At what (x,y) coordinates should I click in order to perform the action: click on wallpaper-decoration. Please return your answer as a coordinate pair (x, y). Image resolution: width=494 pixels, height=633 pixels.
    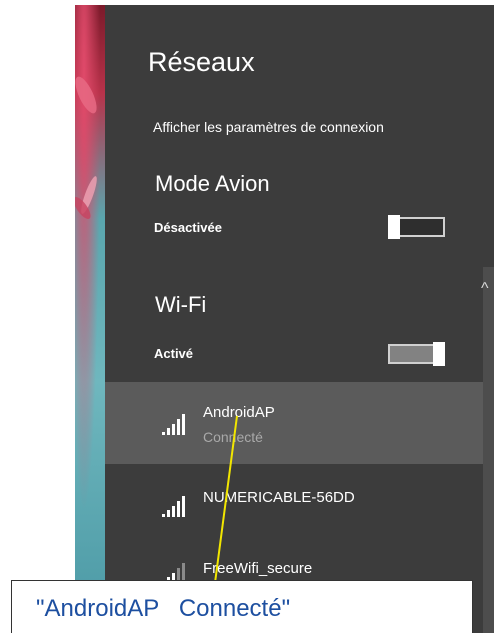
    Looking at the image, I should click on (88, 95).